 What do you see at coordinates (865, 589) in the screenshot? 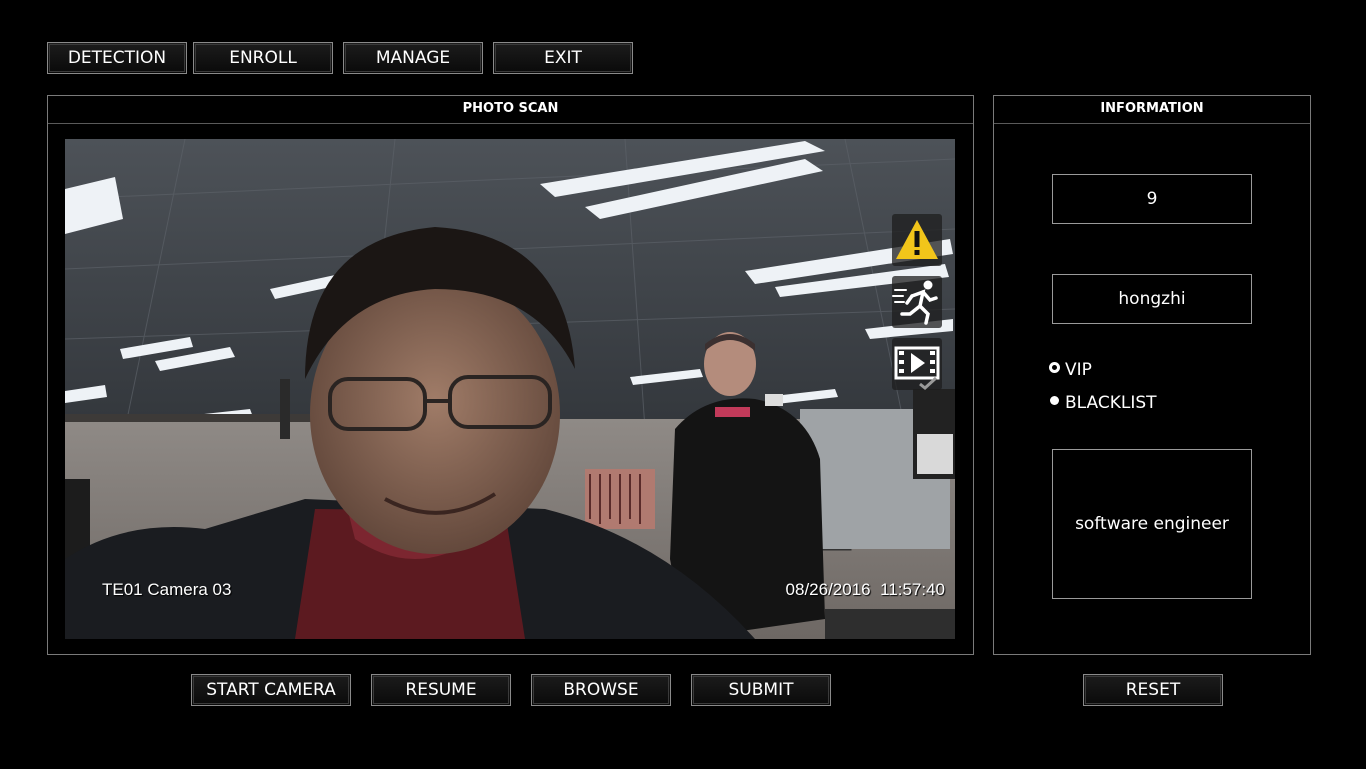
I see `camera-timestamp: 08/26/2016 11:57:40` at bounding box center [865, 589].